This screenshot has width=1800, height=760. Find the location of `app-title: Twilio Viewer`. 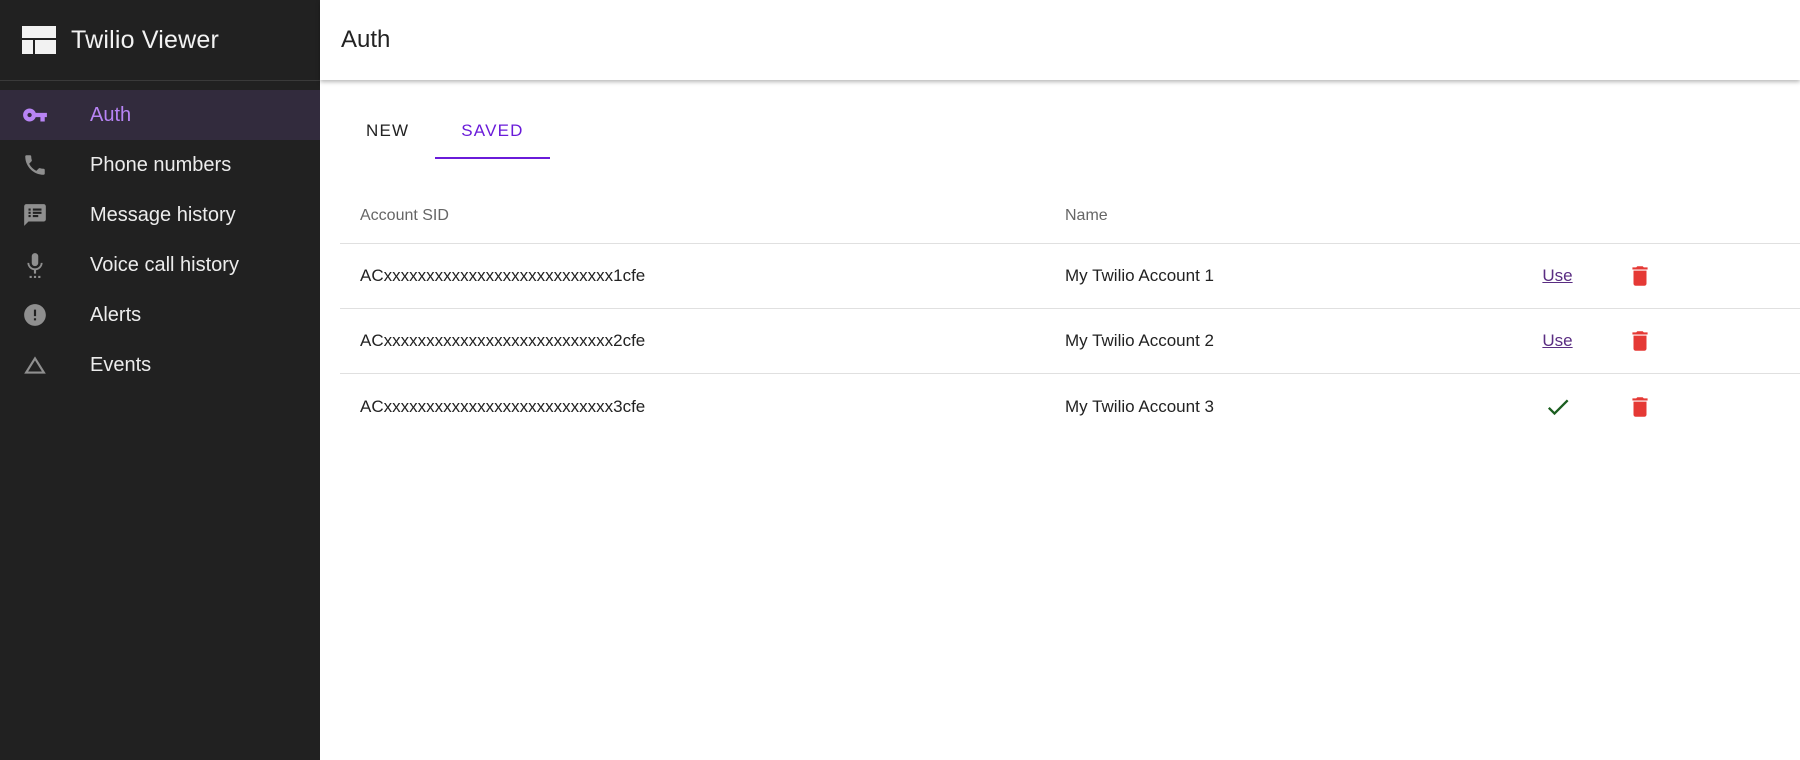

app-title: Twilio Viewer is located at coordinates (145, 39).